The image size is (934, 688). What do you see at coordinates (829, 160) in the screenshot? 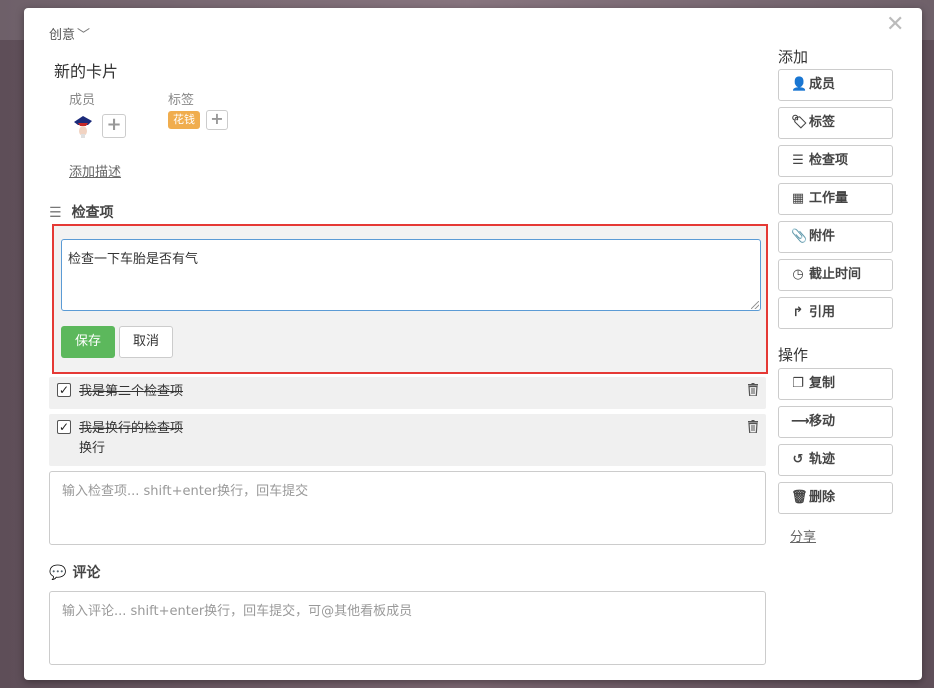
I see `button-label: 检查项` at bounding box center [829, 160].